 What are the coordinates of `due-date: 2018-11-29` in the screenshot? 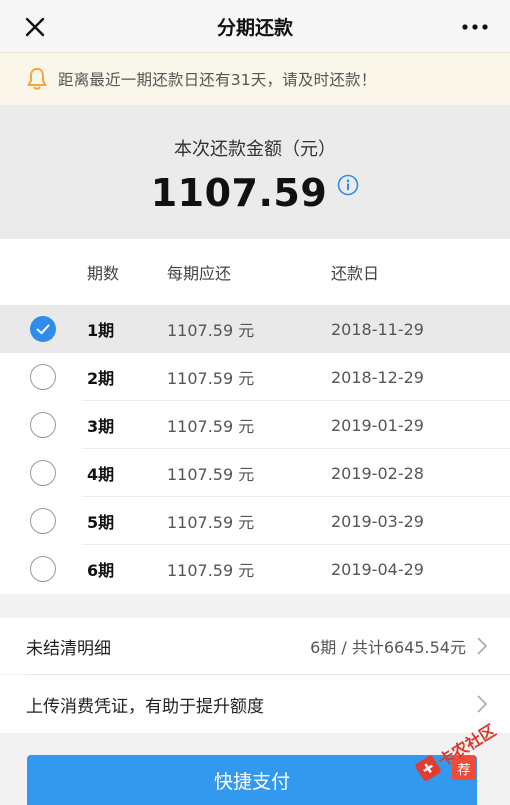 It's located at (377, 329).